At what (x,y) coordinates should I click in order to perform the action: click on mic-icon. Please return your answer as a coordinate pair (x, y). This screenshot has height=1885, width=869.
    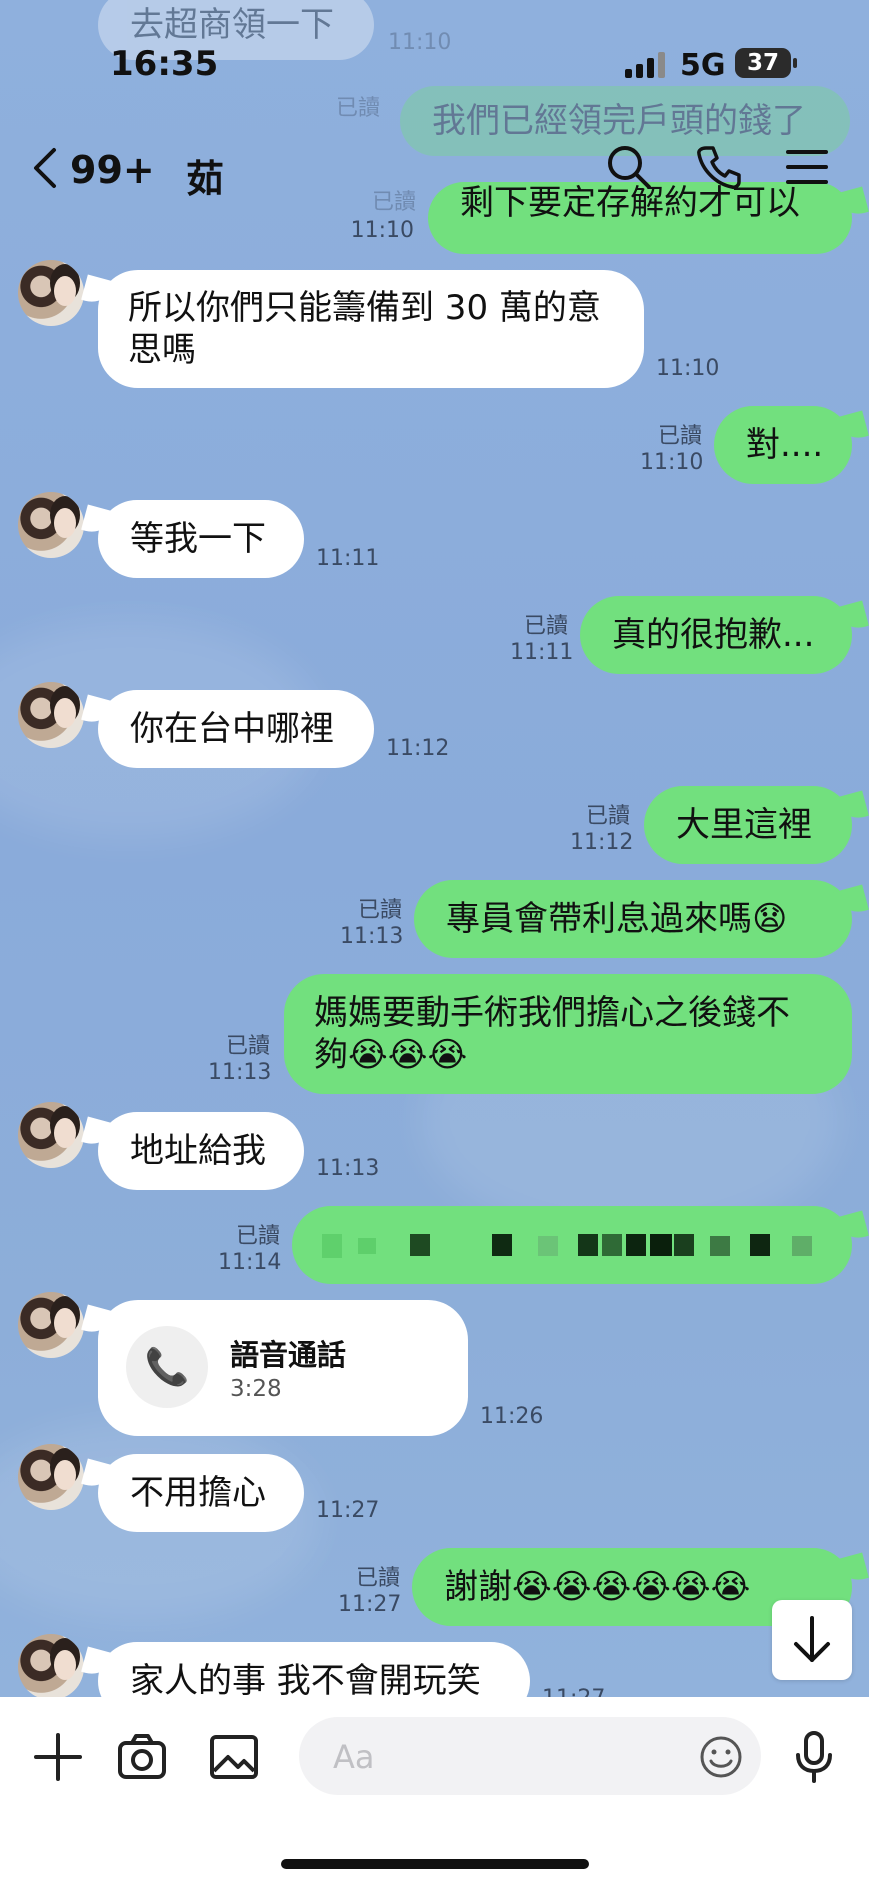
    Looking at the image, I should click on (814, 1757).